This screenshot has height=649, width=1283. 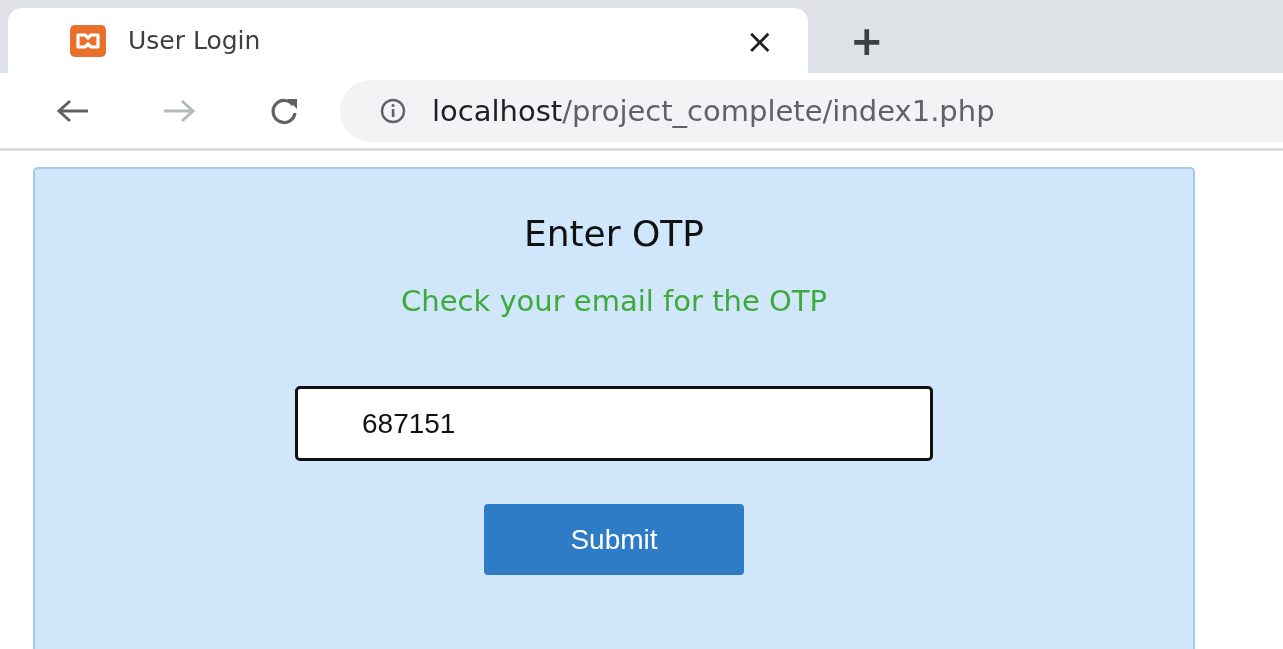 I want to click on address-bar: localhost/project_complete/index1.php, so click(x=811, y=110).